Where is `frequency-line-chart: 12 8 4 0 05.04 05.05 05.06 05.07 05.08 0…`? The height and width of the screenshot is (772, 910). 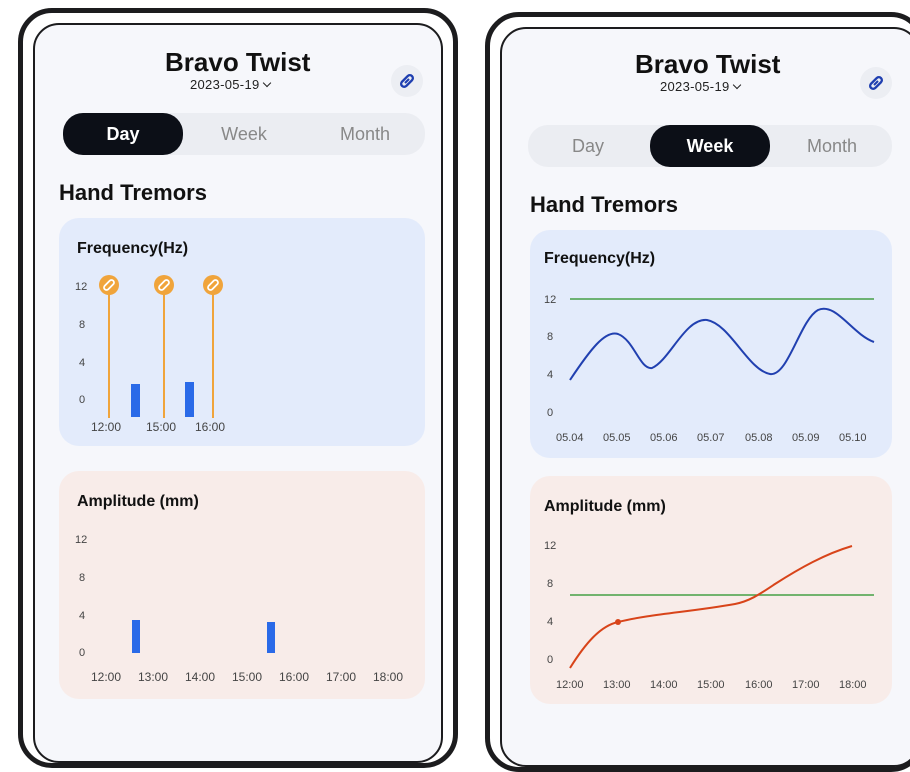
frequency-line-chart: 12 8 4 0 05.04 05.05 05.06 05.07 05.08 0… is located at coordinates (709, 369).